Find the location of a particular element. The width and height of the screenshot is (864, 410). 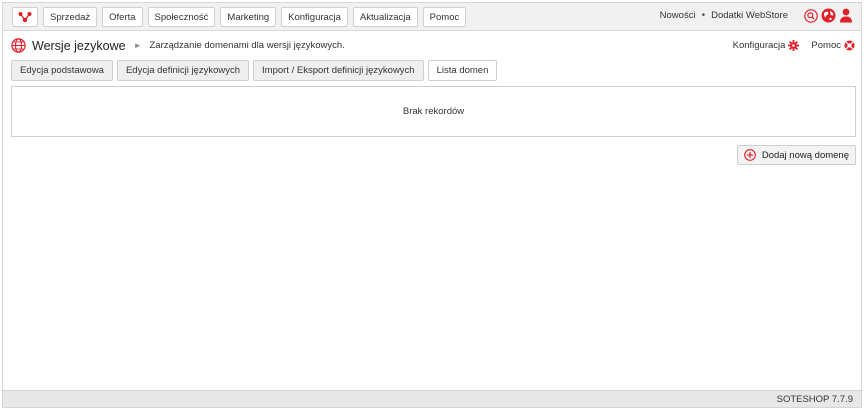

menu-oferta: Oferta is located at coordinates (122, 17).